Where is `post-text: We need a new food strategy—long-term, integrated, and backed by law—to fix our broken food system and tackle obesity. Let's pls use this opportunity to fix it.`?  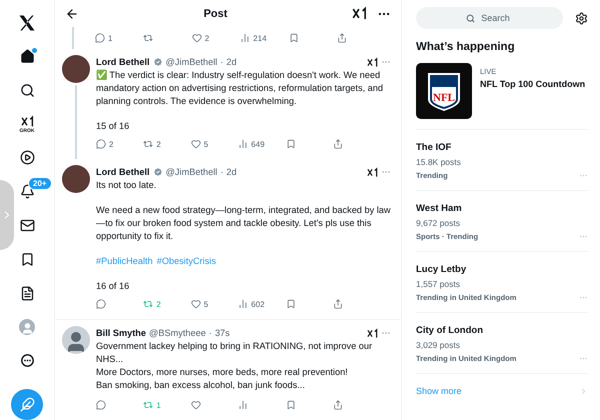 post-text: We need a new food strategy—long-term, integrated, and backed by law—to fix our broken food system and tackle obesity. Let's pls use this opportunity to fix it. is located at coordinates (243, 223).